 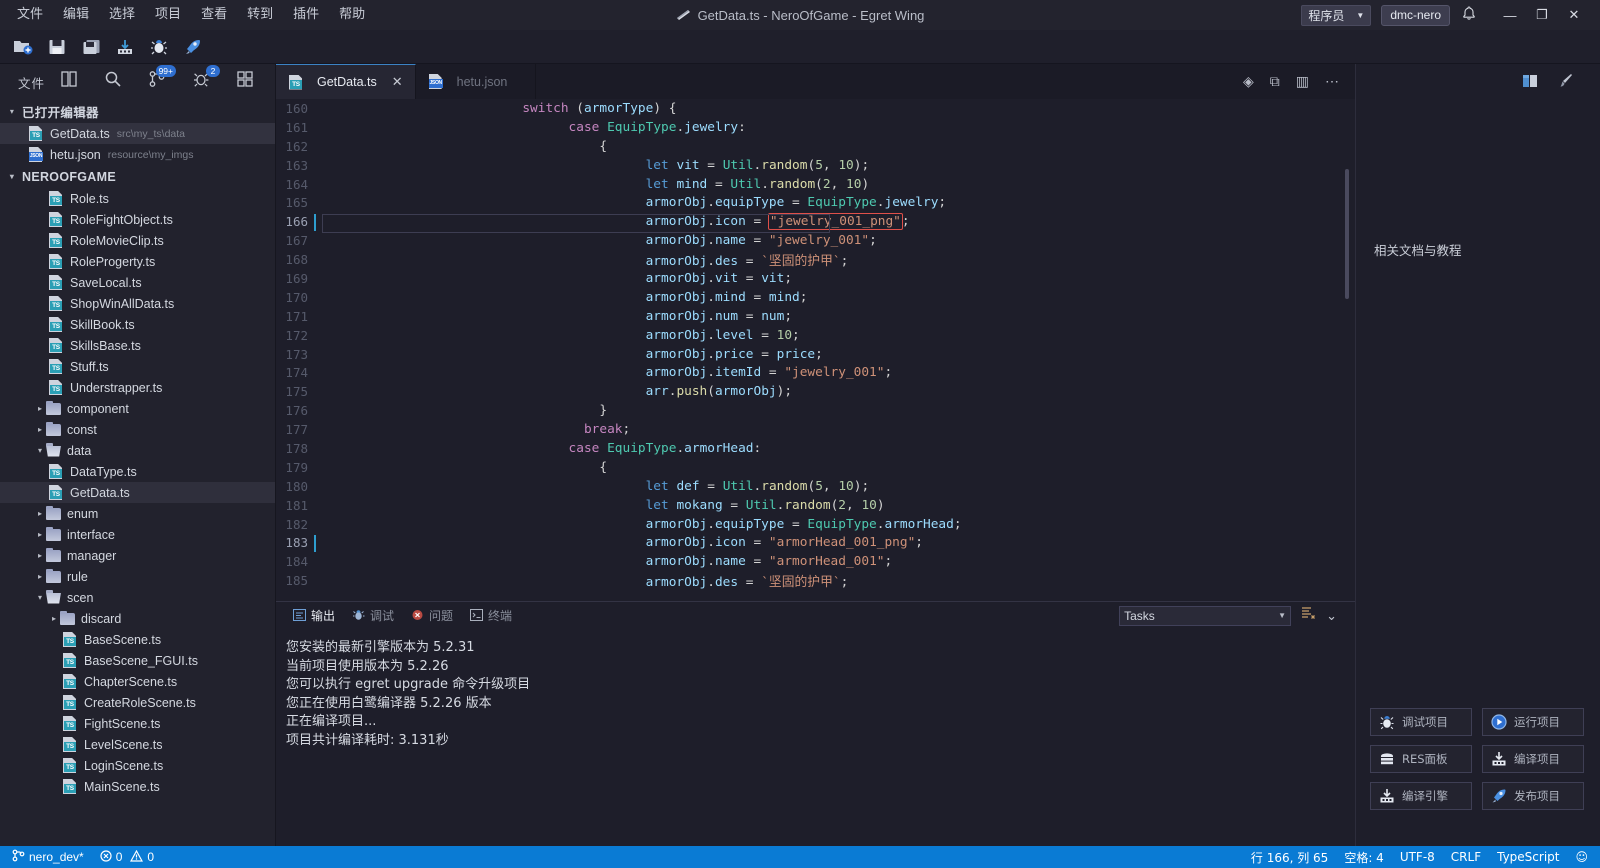 What do you see at coordinates (1421, 722) in the screenshot?
I see `debug-project-button: 调试项目` at bounding box center [1421, 722].